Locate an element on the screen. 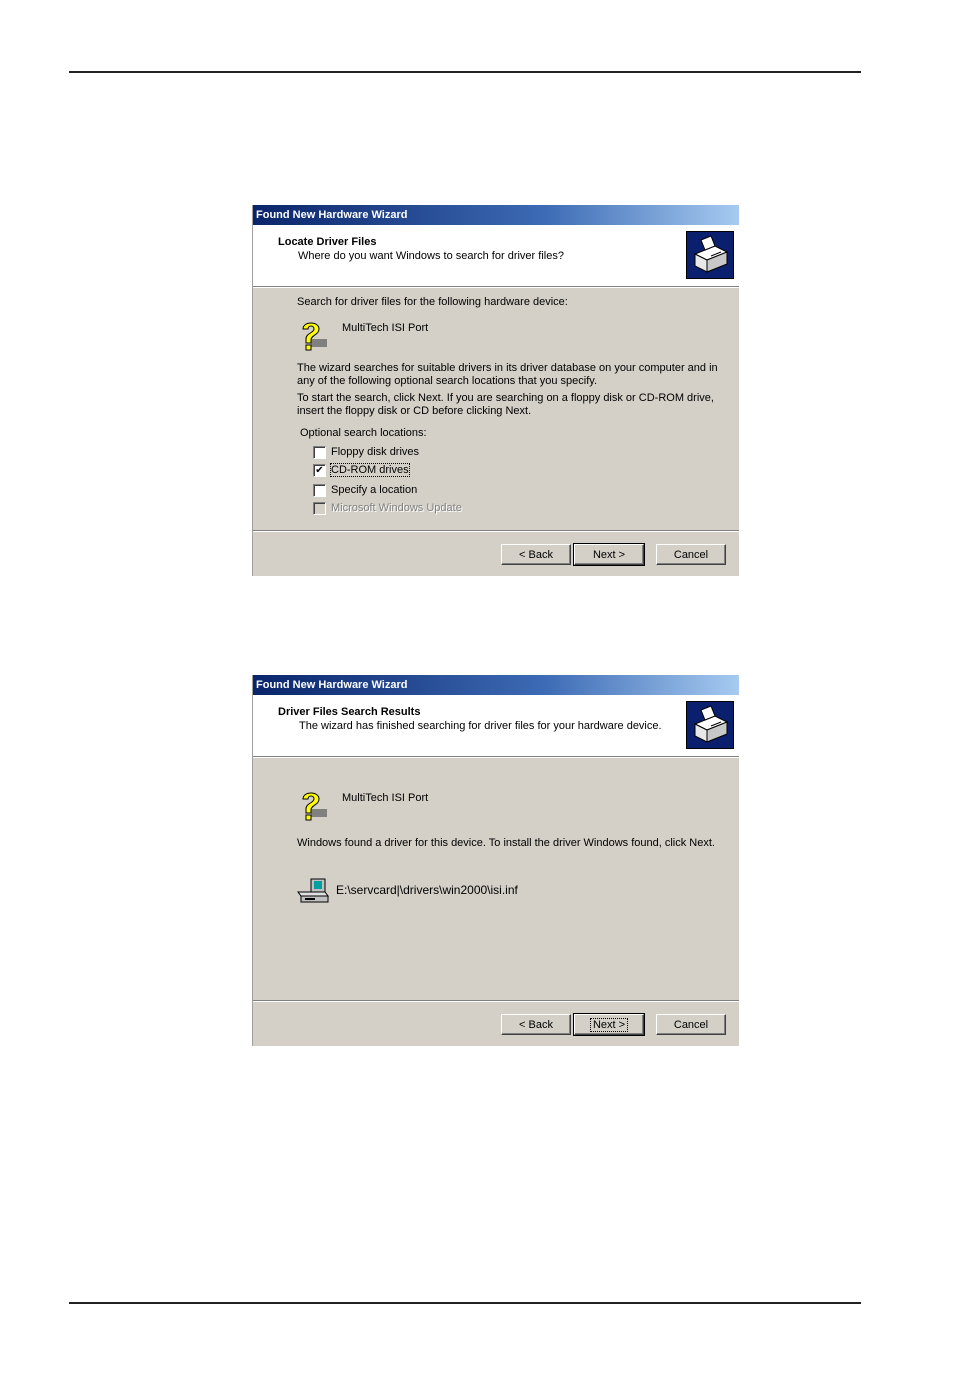 The image size is (954, 1373). floppy-checkbox is located at coordinates (319, 452).